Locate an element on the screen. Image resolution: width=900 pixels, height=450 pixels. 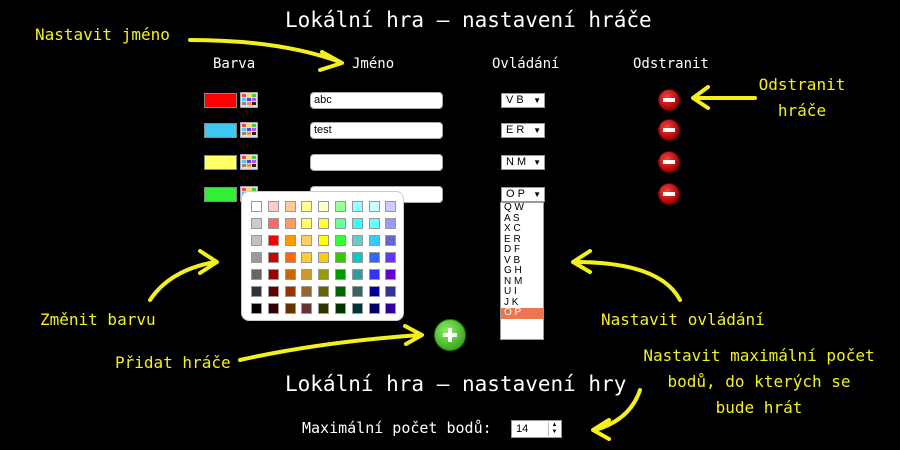
arrow-set-name is located at coordinates (265, 51).